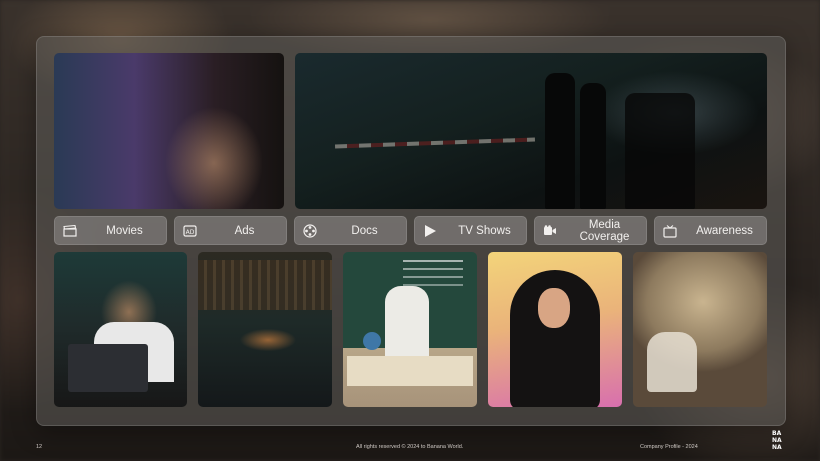 The width and height of the screenshot is (820, 461). What do you see at coordinates (265, 285) in the screenshot?
I see `bookshelf-shape` at bounding box center [265, 285].